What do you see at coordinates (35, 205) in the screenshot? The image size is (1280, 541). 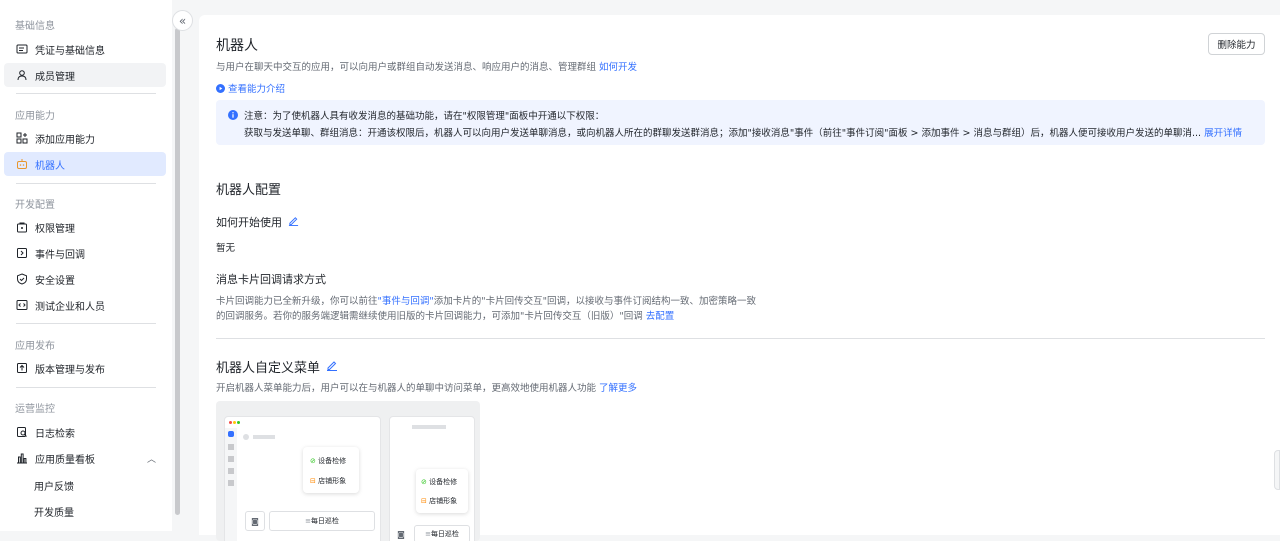 I see `group-label-dev-config: 开发配置` at bounding box center [35, 205].